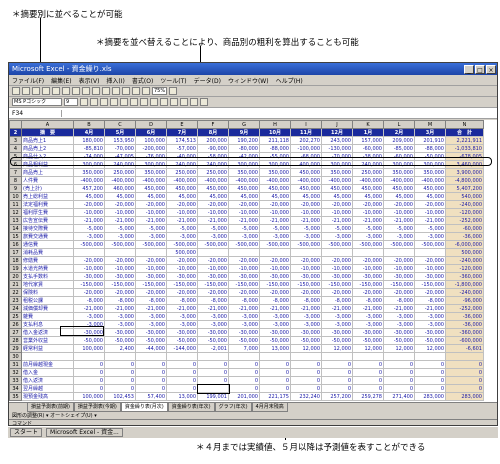  I want to click on column-header: E, so click(182, 124).